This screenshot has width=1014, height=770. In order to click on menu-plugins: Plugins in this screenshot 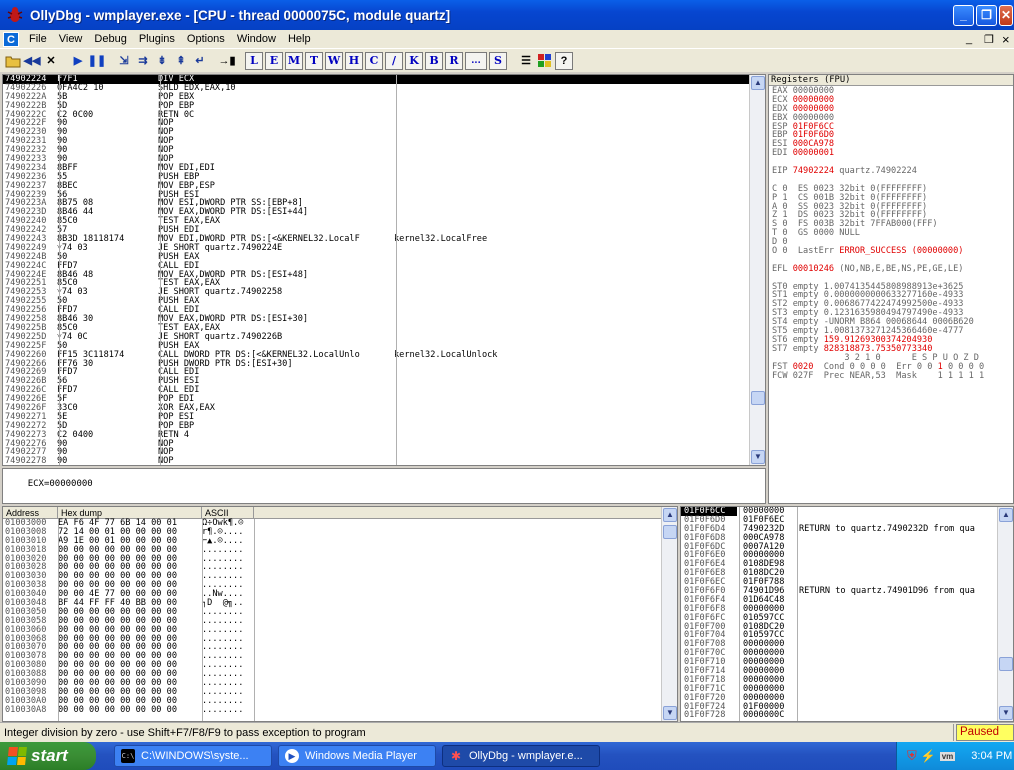, I will do `click(157, 39)`.